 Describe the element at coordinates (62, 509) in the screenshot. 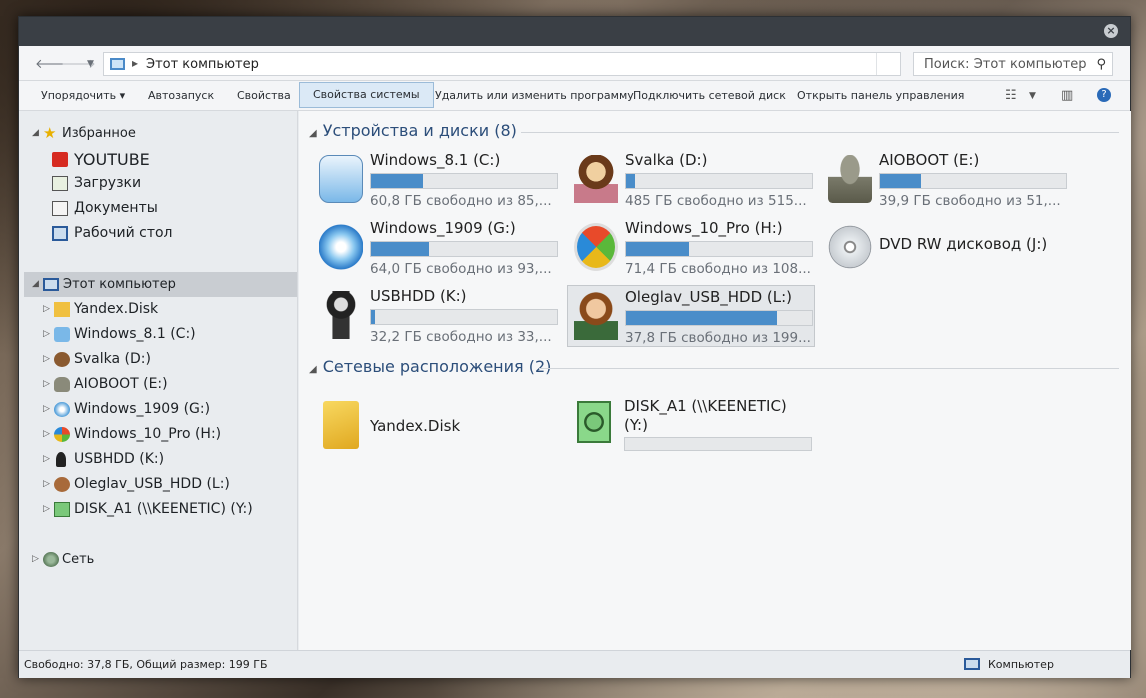

I see `network-drive-icon` at that location.